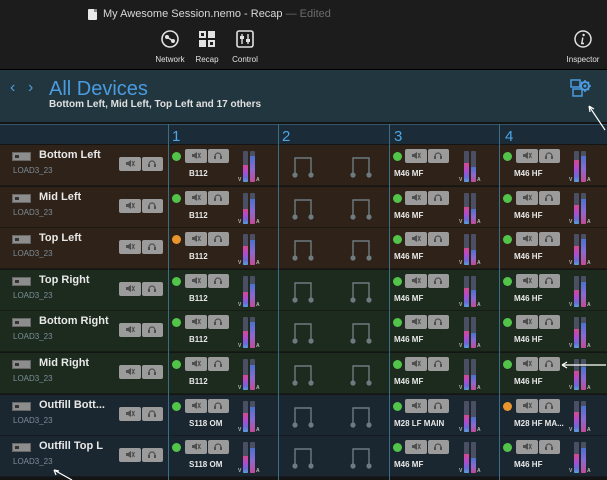  I want to click on device-mute-solo, so click(141, 164).